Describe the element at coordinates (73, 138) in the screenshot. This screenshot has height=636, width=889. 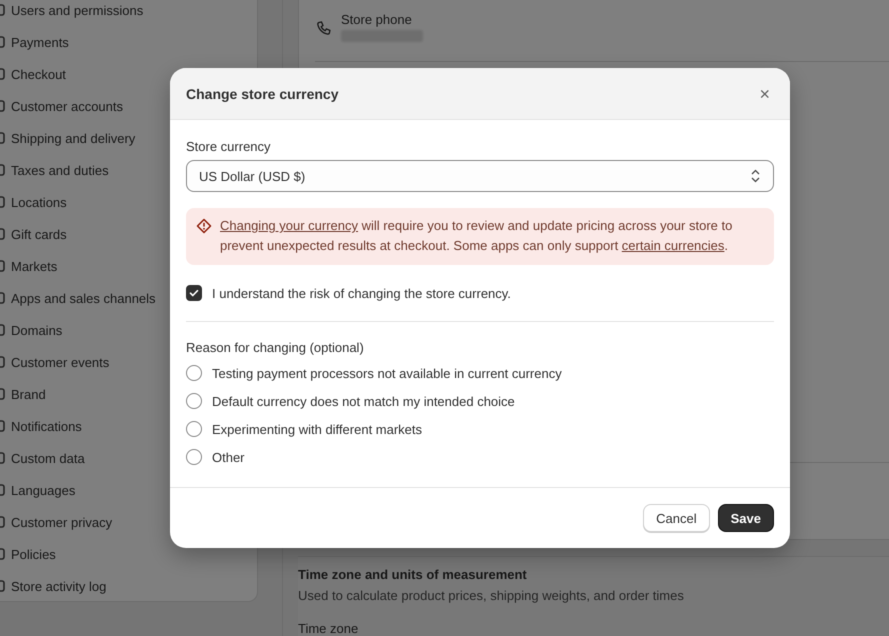
I see `sidebar-item: Shipping and delivery` at that location.